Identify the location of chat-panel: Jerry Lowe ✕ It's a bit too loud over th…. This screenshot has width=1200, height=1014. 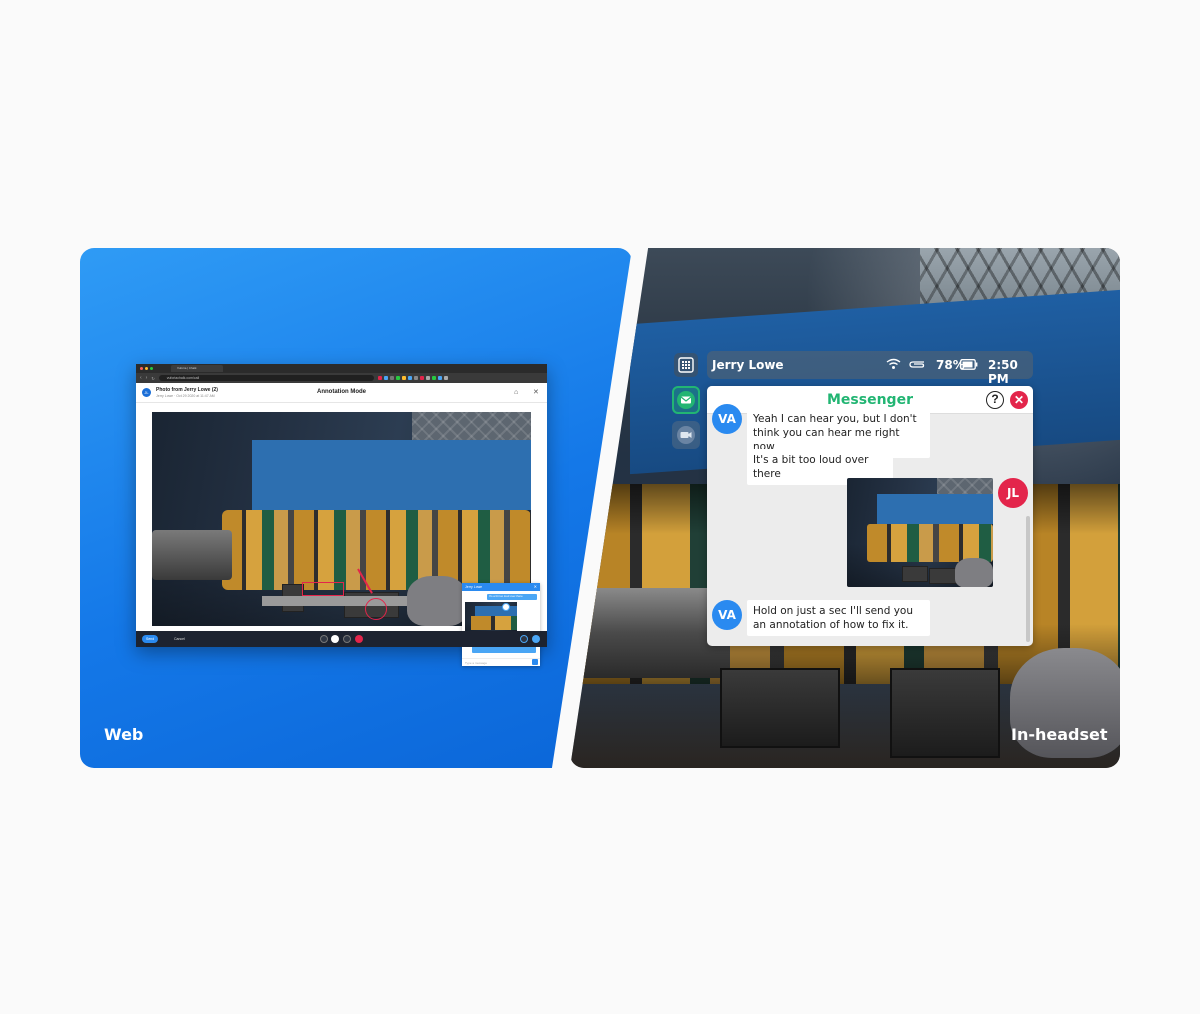
(501, 624).